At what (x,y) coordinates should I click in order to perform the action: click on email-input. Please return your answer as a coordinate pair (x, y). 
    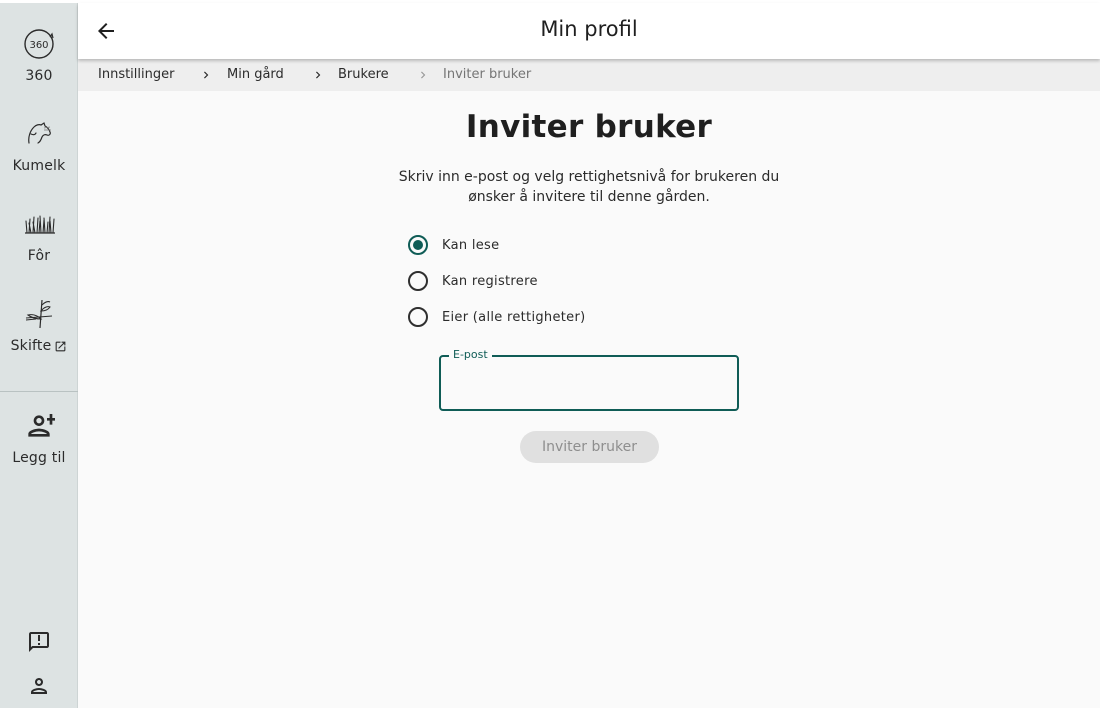
    Looking at the image, I should click on (589, 384).